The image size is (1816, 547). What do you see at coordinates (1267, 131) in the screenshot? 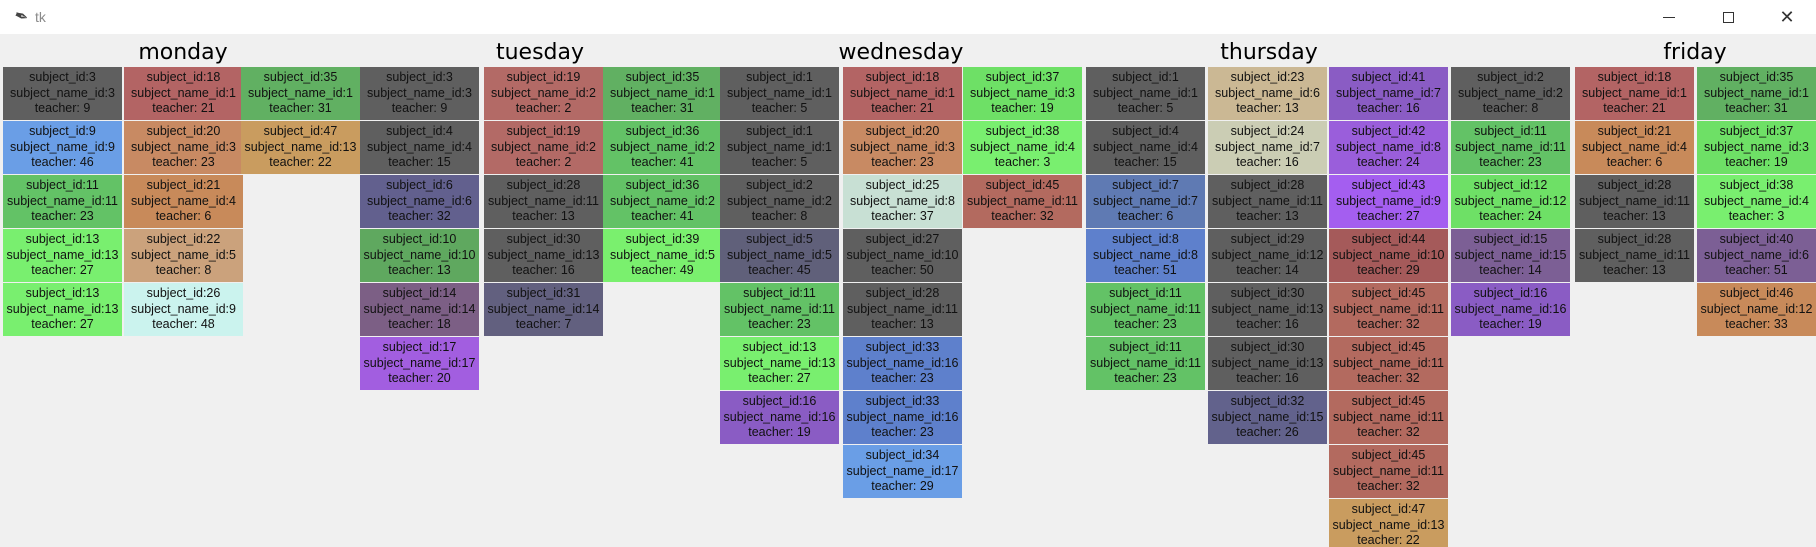
I see `subject-id-label: subject_id:24` at bounding box center [1267, 131].